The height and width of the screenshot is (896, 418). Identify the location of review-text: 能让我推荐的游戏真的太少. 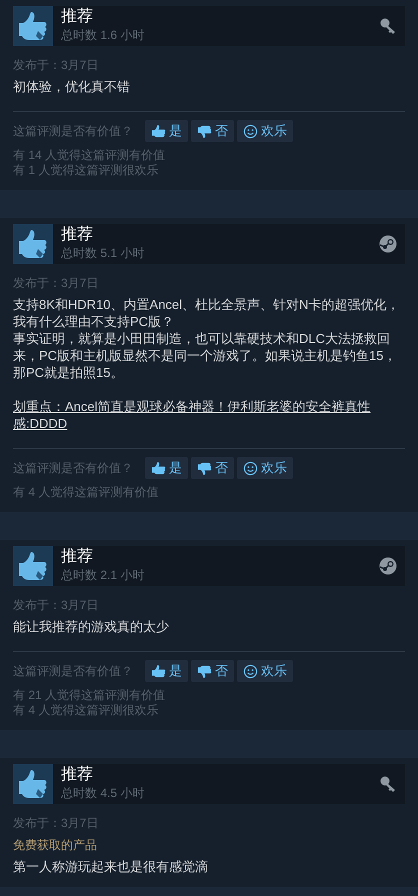
(91, 626).